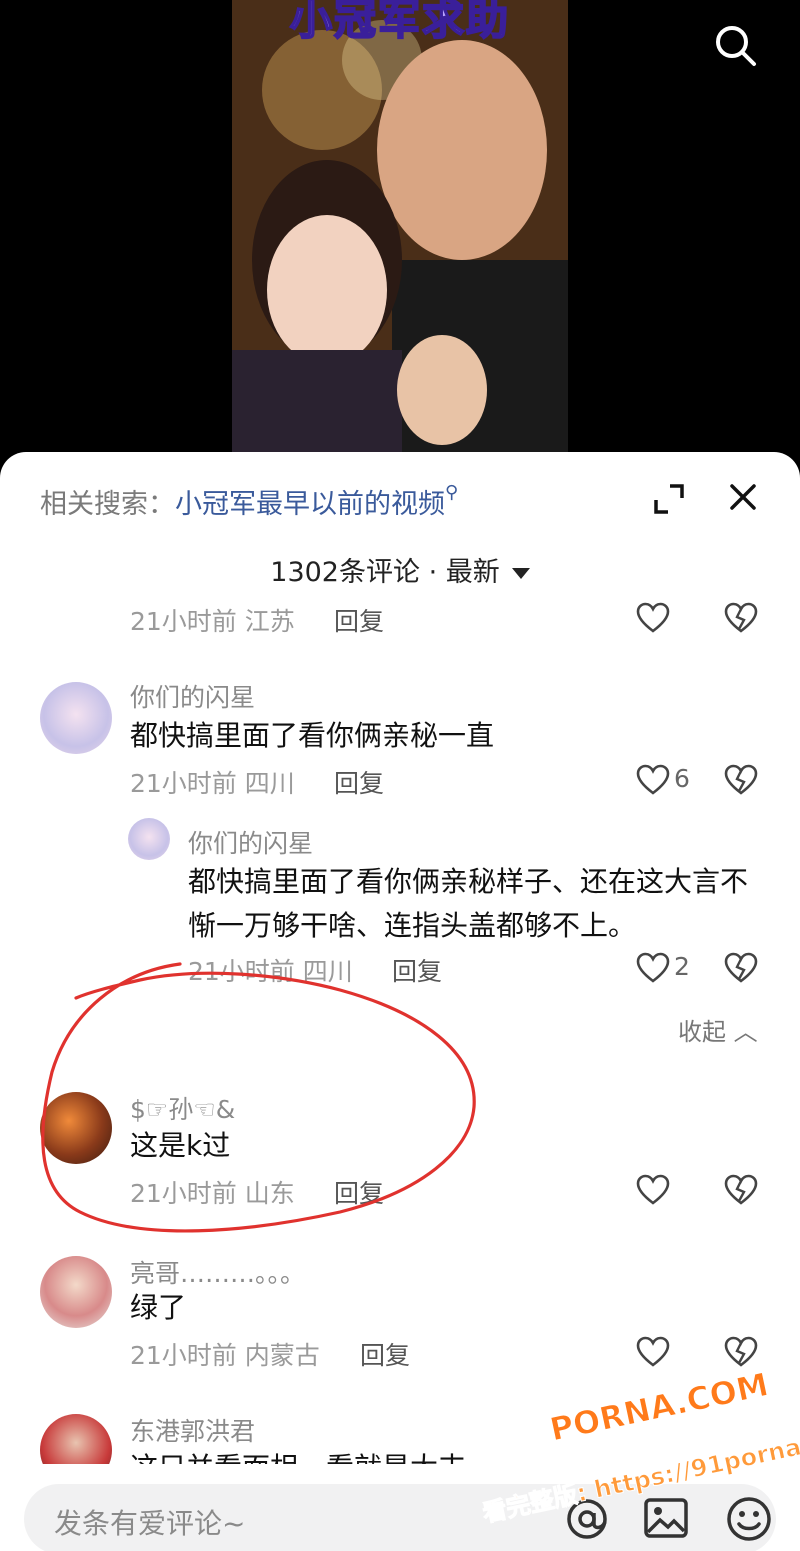 This screenshot has width=800, height=1551. Describe the element at coordinates (743, 497) in the screenshot. I see `close-icon` at that location.